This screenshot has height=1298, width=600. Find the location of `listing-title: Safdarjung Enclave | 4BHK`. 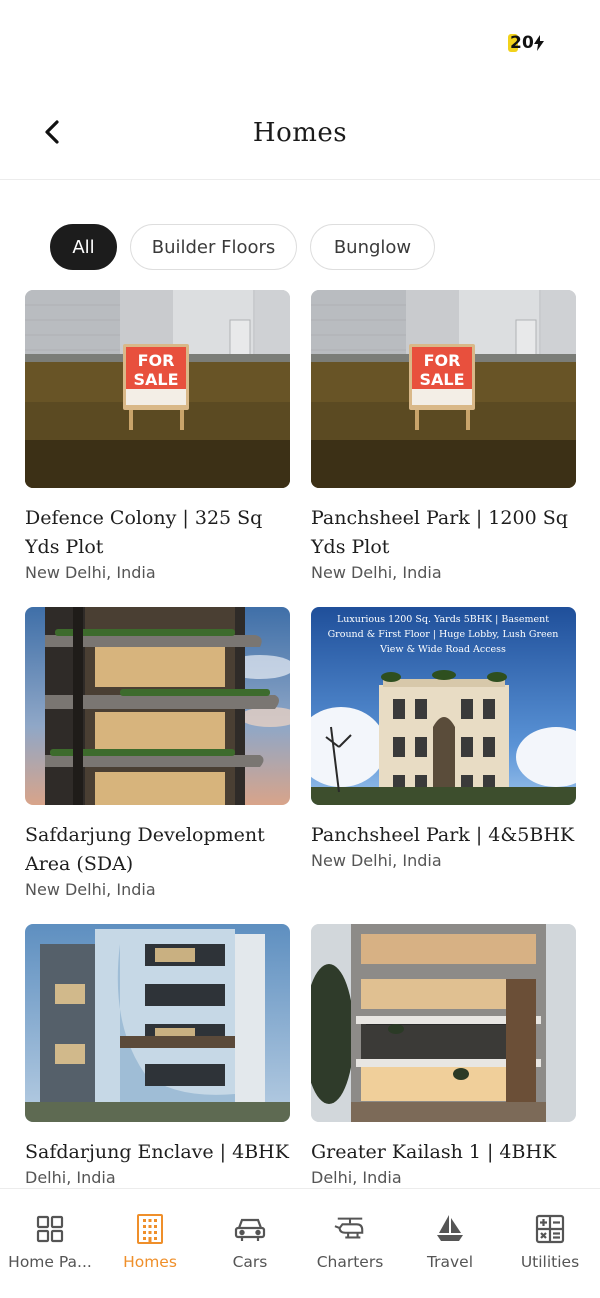

listing-title: Safdarjung Enclave | 4BHK is located at coordinates (157, 1152).